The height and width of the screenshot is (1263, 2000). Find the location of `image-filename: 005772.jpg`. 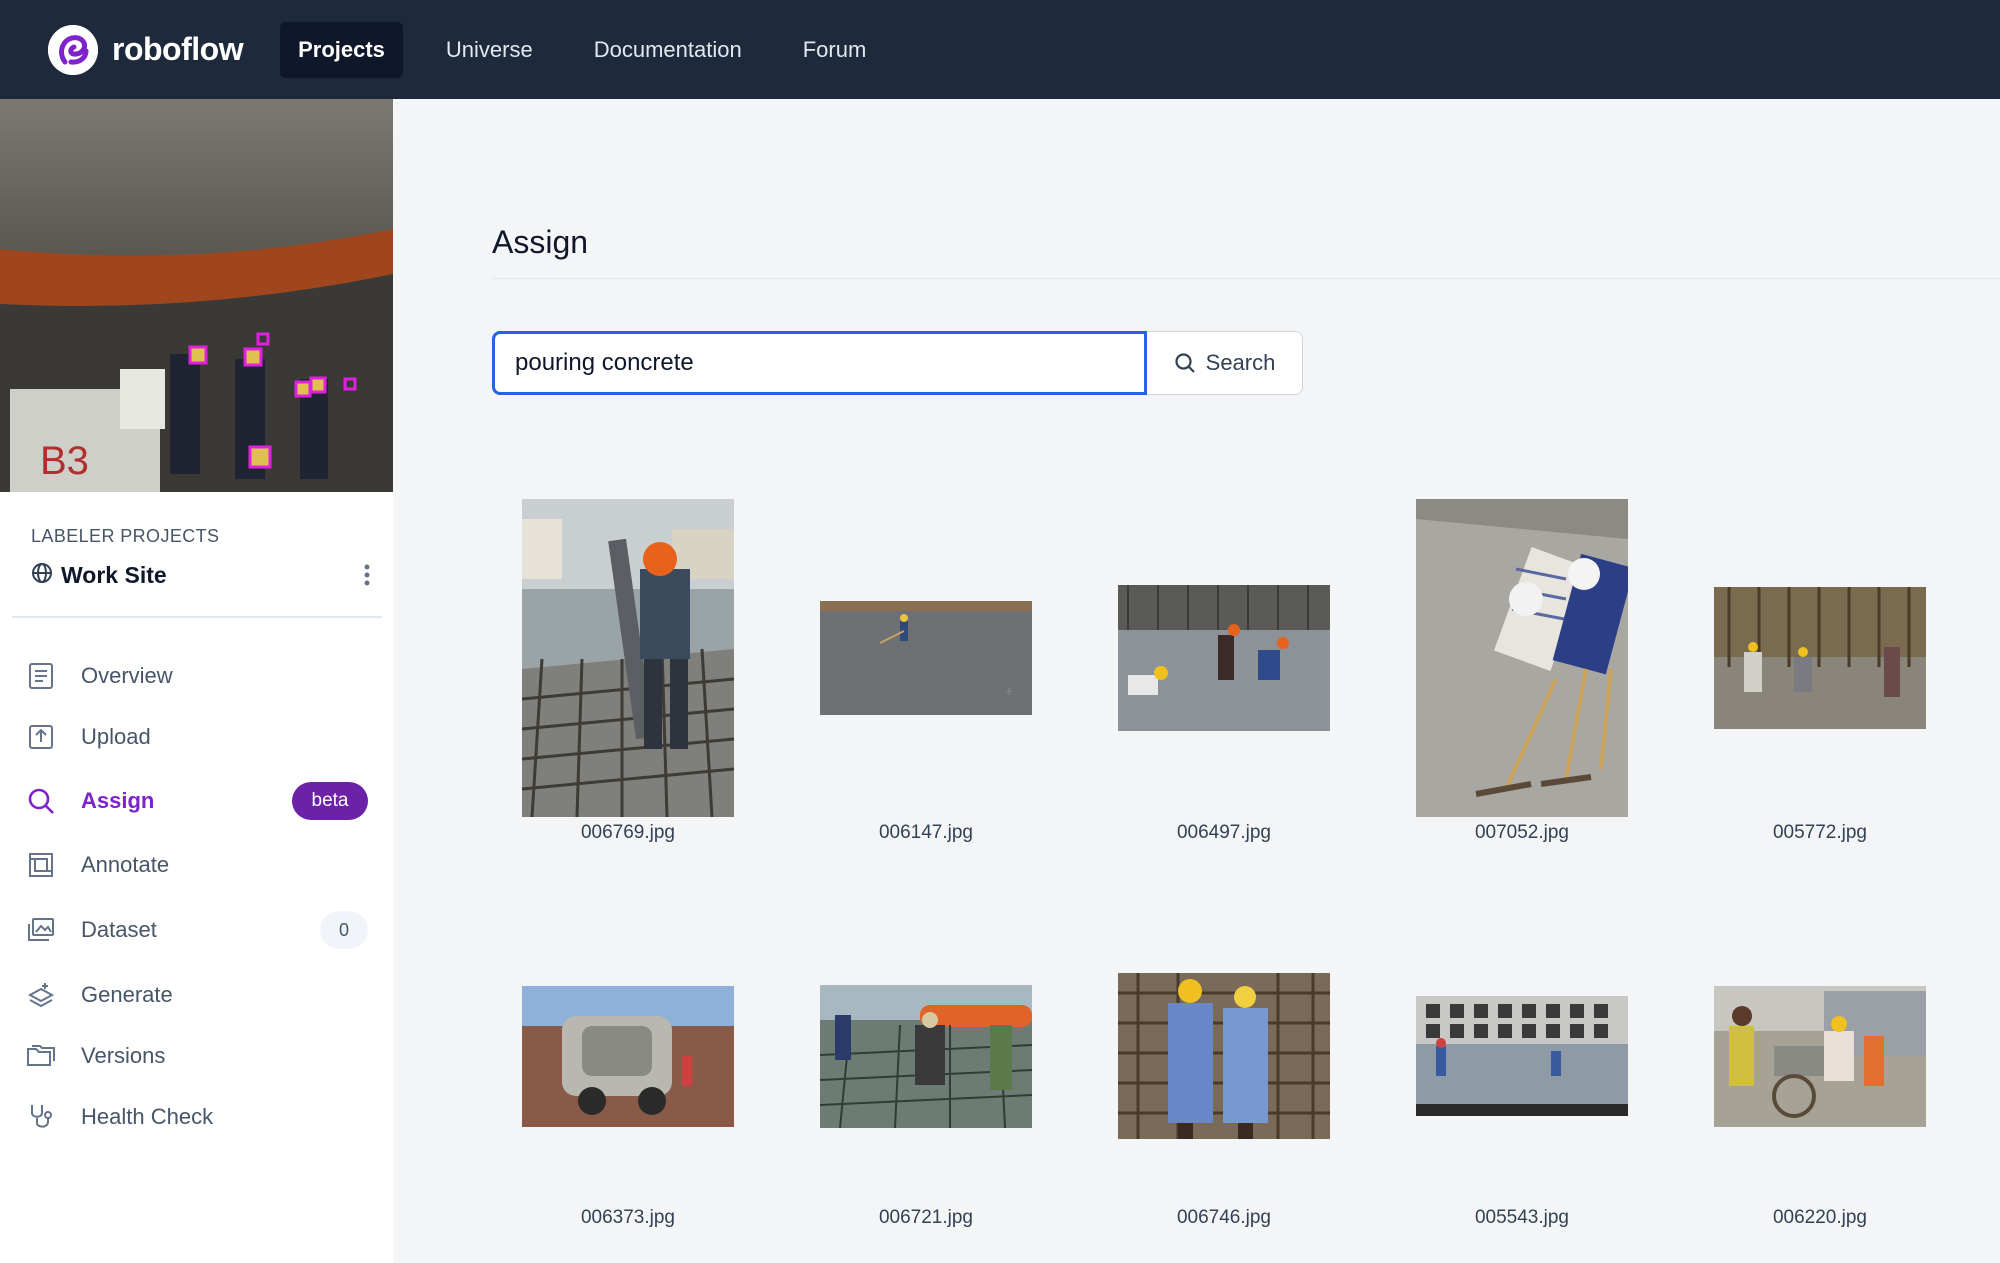

image-filename: 005772.jpg is located at coordinates (1820, 832).